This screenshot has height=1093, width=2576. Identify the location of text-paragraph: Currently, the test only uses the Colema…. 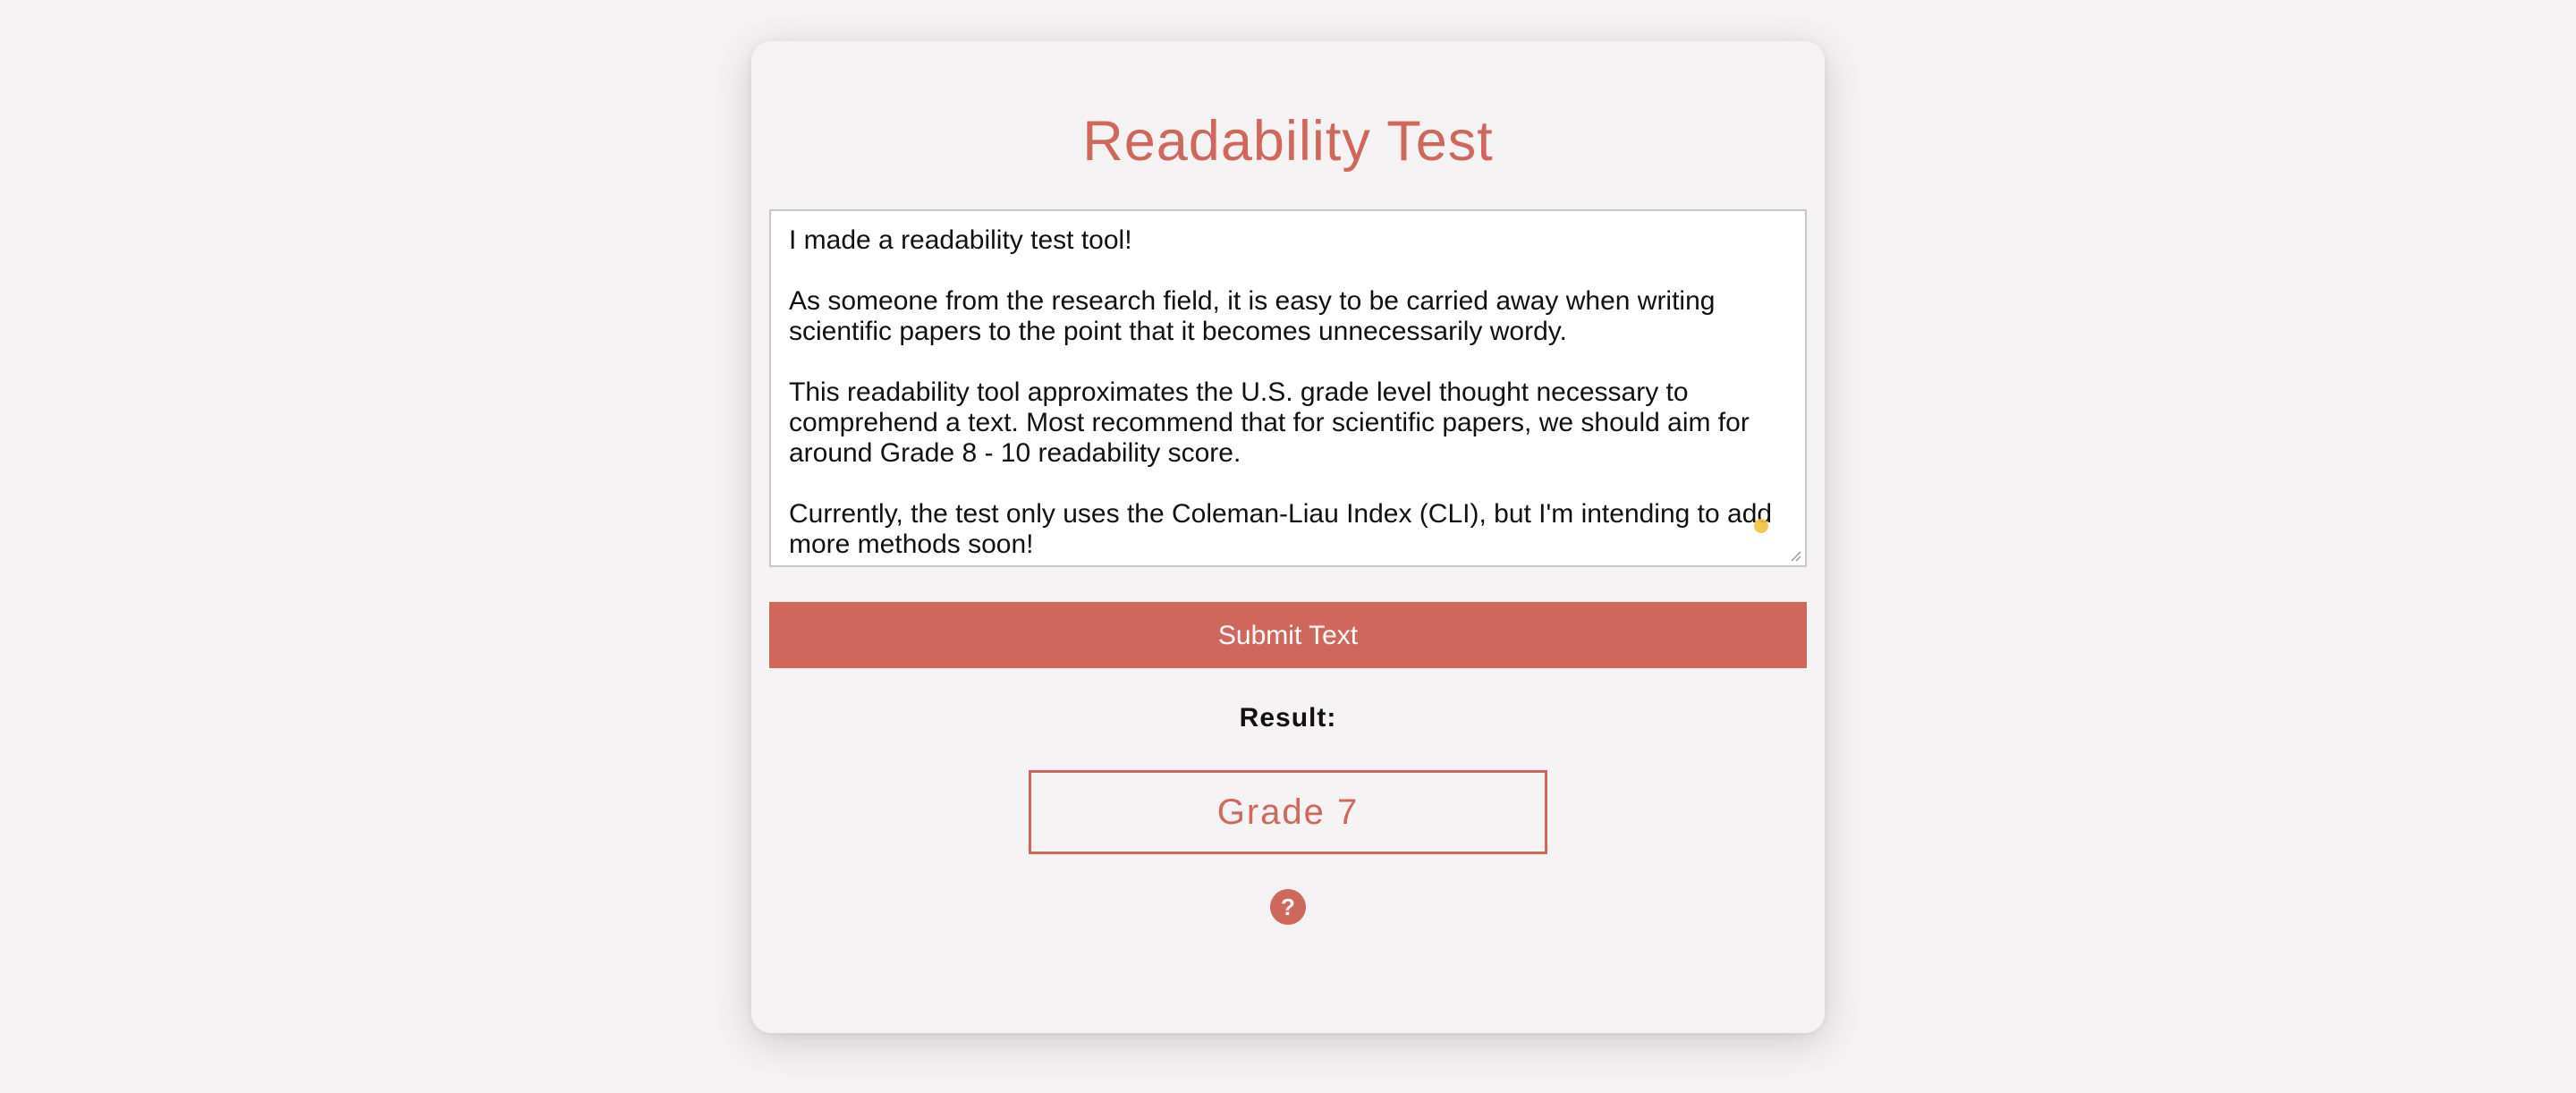
(1281, 529).